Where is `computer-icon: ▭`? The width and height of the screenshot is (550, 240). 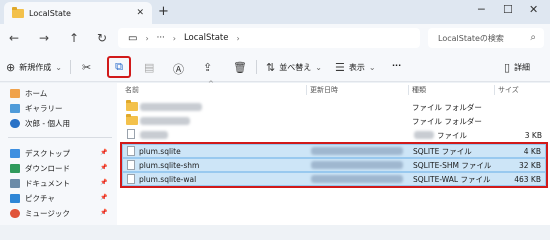
computer-icon: ▭ is located at coordinates (133, 38).